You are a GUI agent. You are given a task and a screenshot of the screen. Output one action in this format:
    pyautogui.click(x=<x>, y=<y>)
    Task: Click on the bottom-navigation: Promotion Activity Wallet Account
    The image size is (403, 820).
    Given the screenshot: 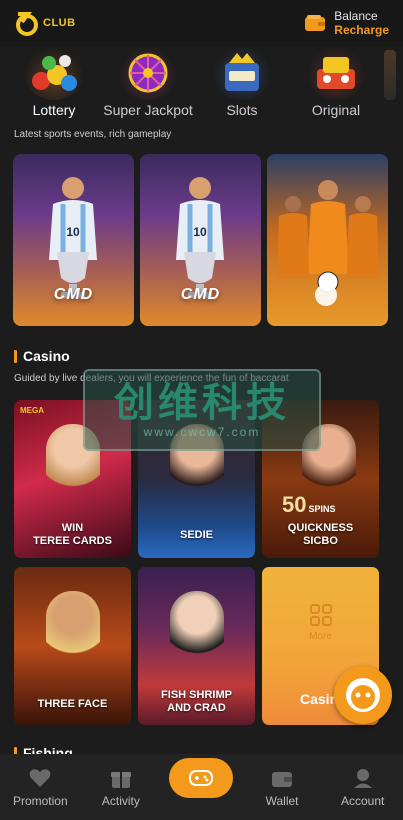 What is the action you would take?
    pyautogui.click(x=201, y=787)
    